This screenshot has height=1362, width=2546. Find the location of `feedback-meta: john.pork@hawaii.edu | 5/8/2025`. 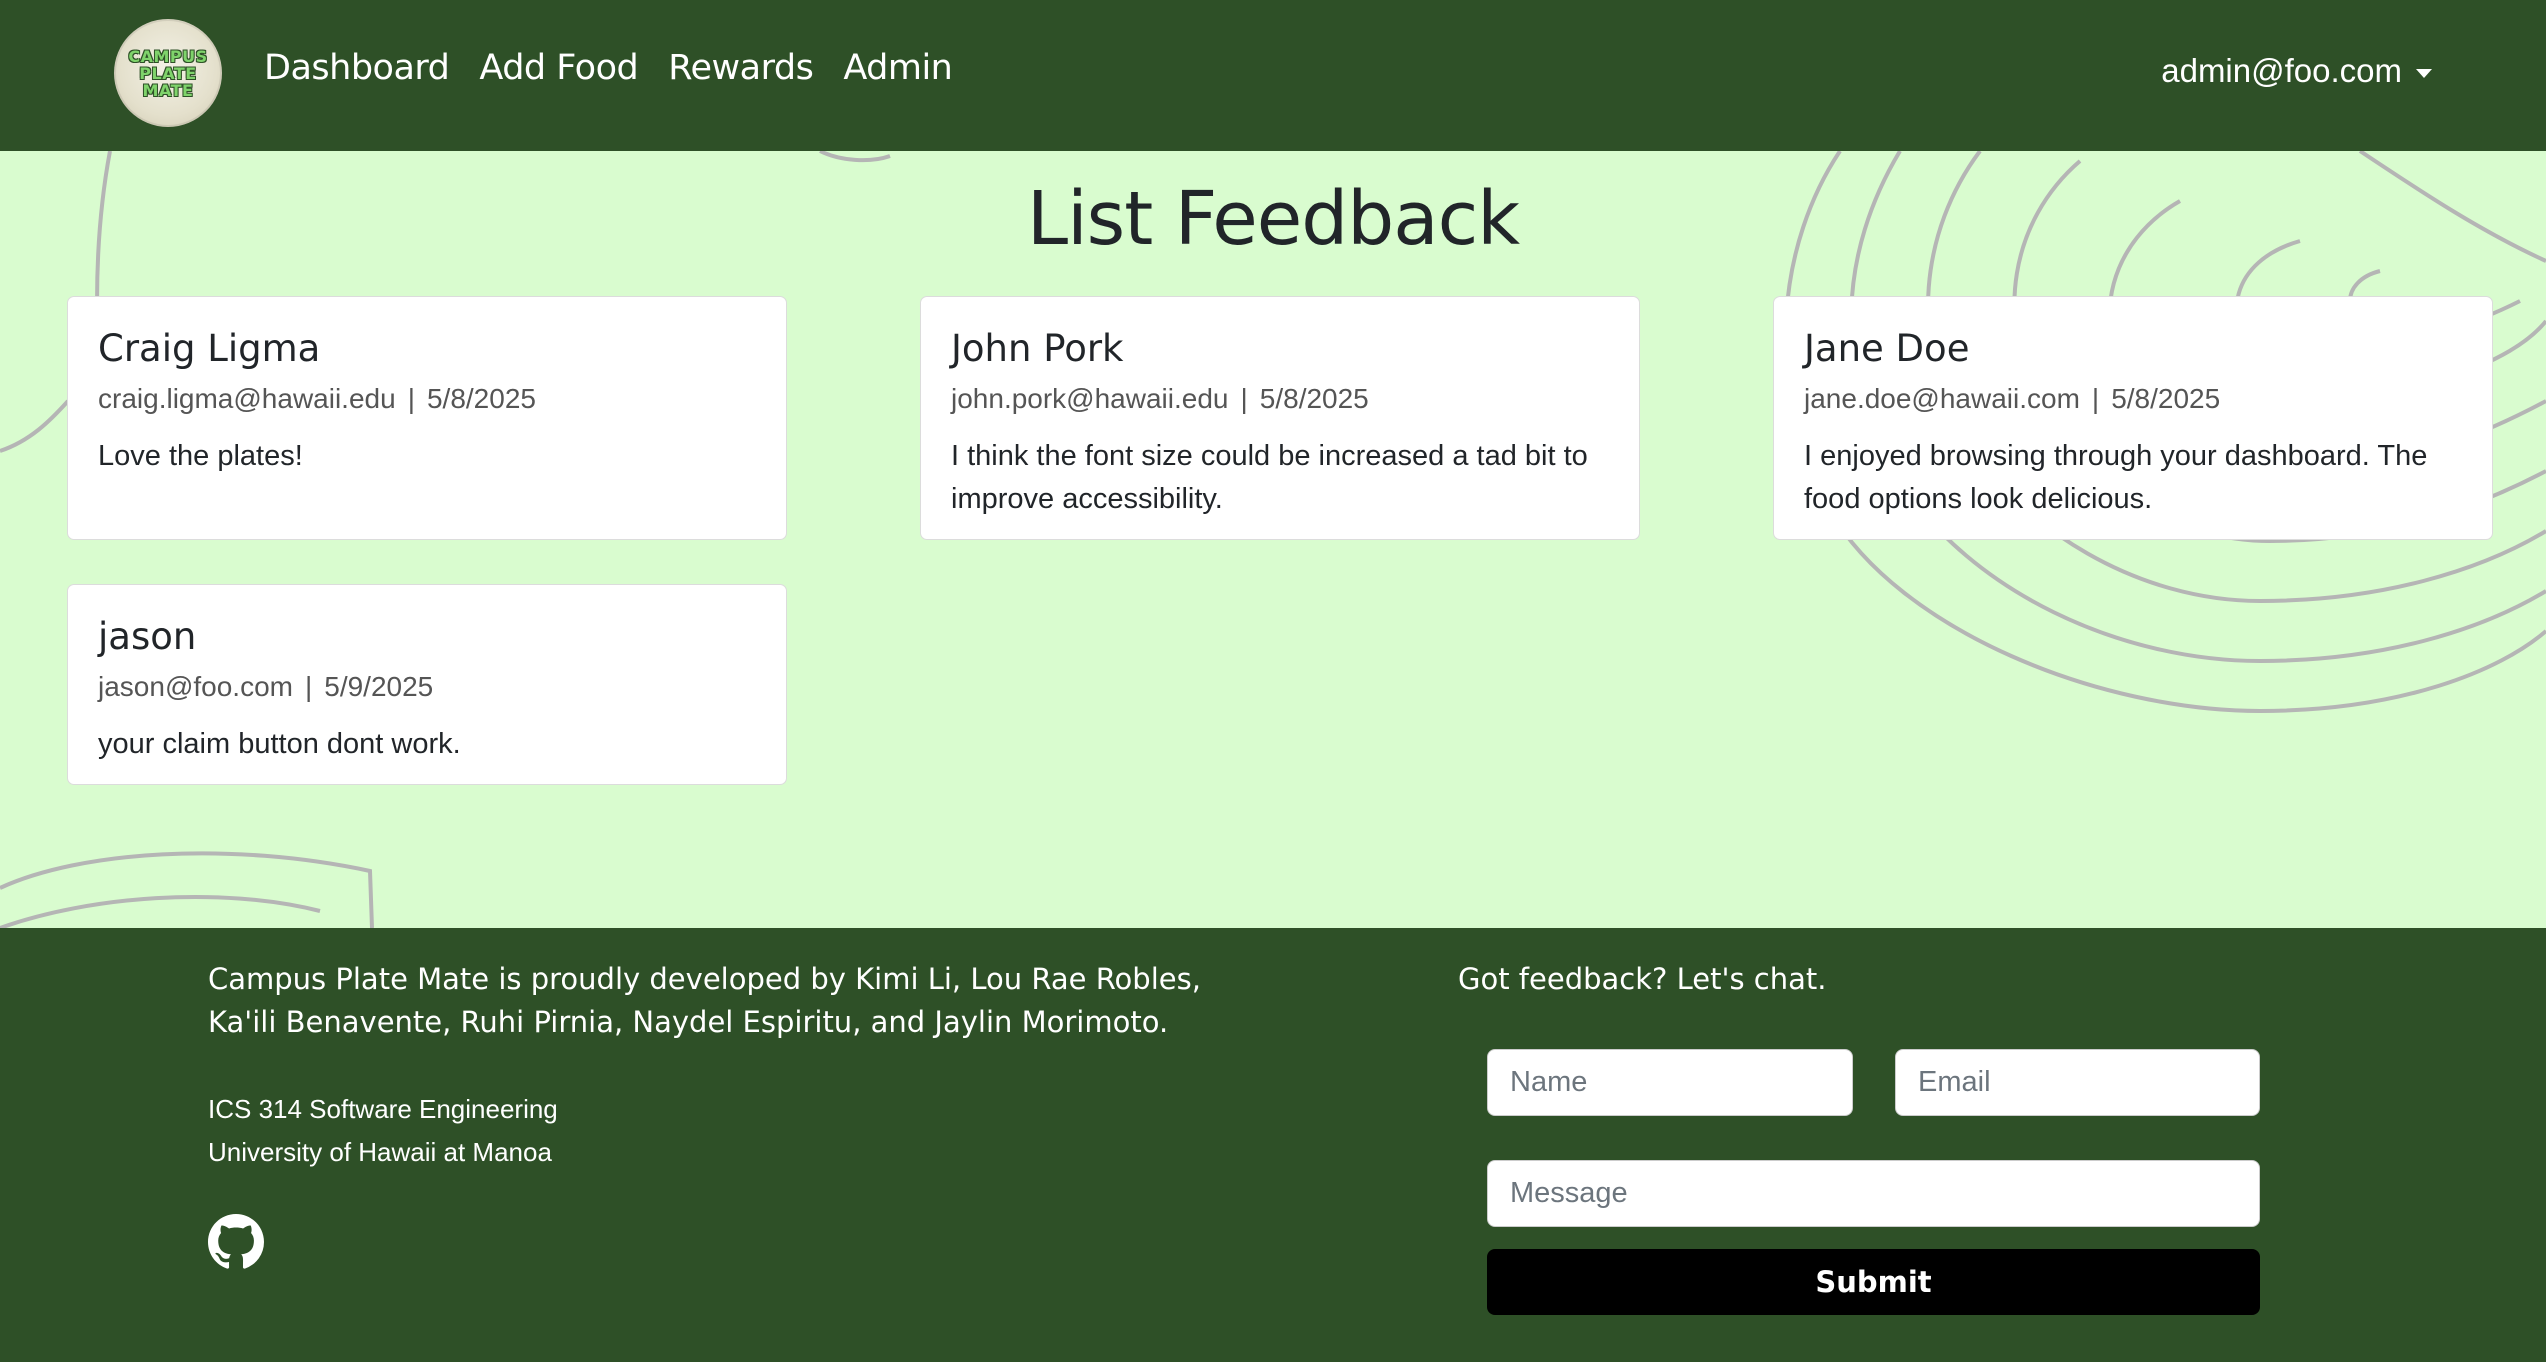

feedback-meta: john.pork@hawaii.edu | 5/8/2025 is located at coordinates (1280, 399).